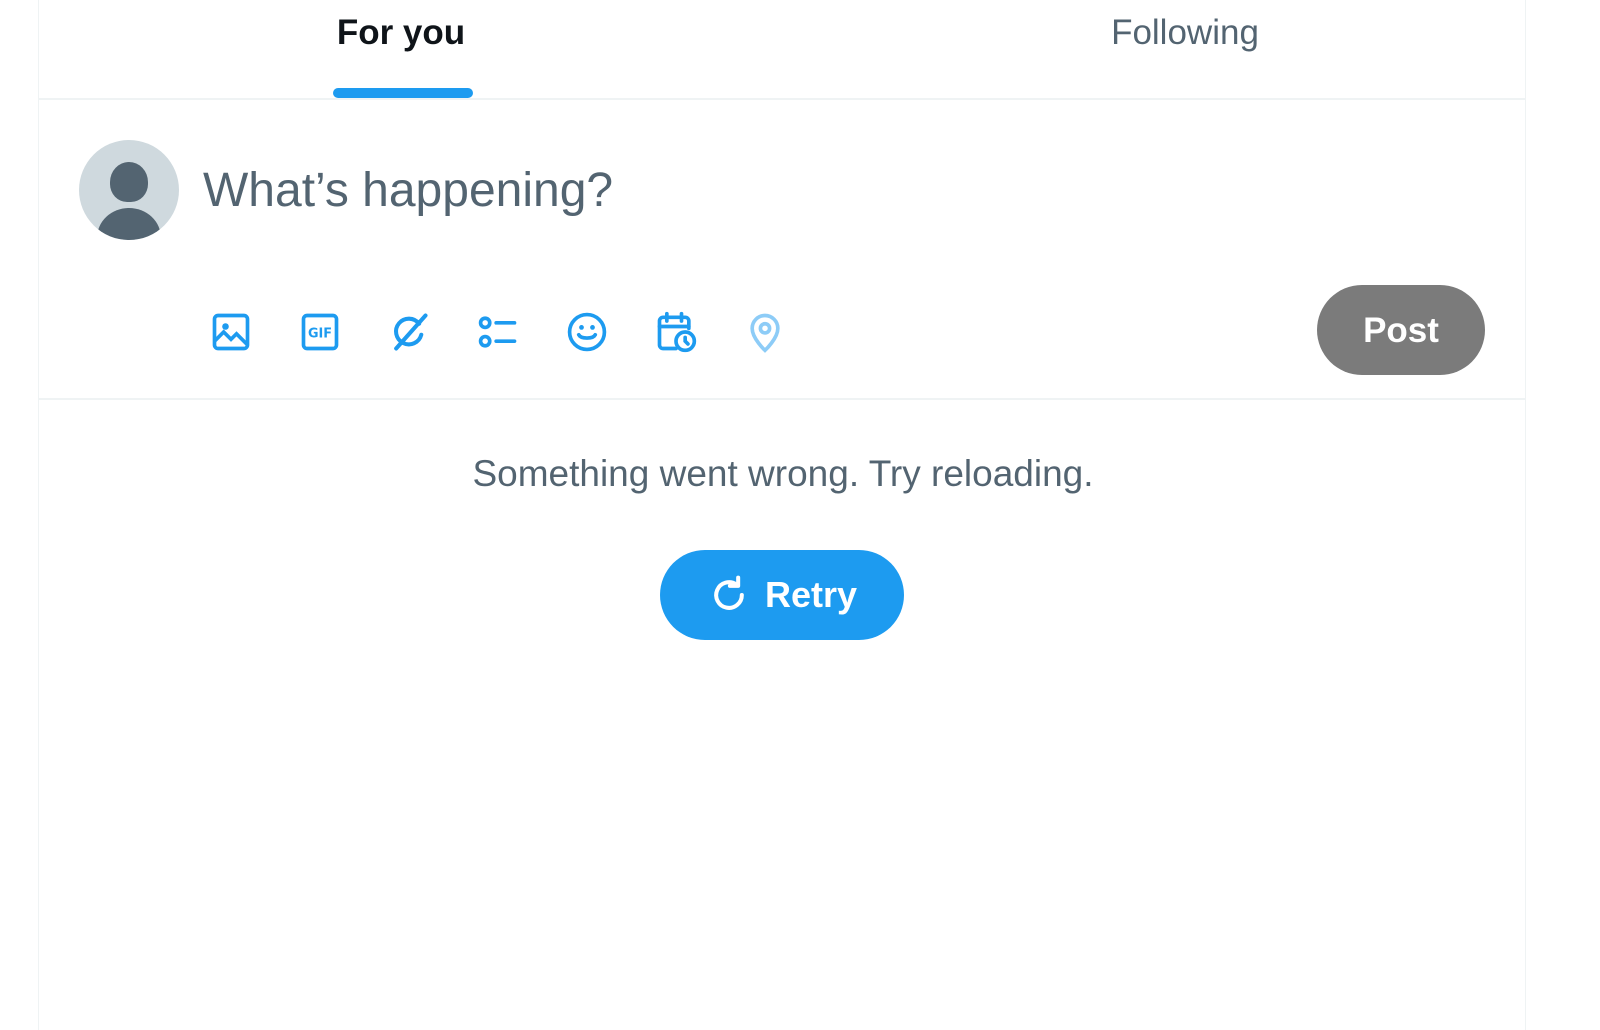 Image resolution: width=1600 pixels, height=1030 pixels. I want to click on avatar-body-shape, so click(129, 224).